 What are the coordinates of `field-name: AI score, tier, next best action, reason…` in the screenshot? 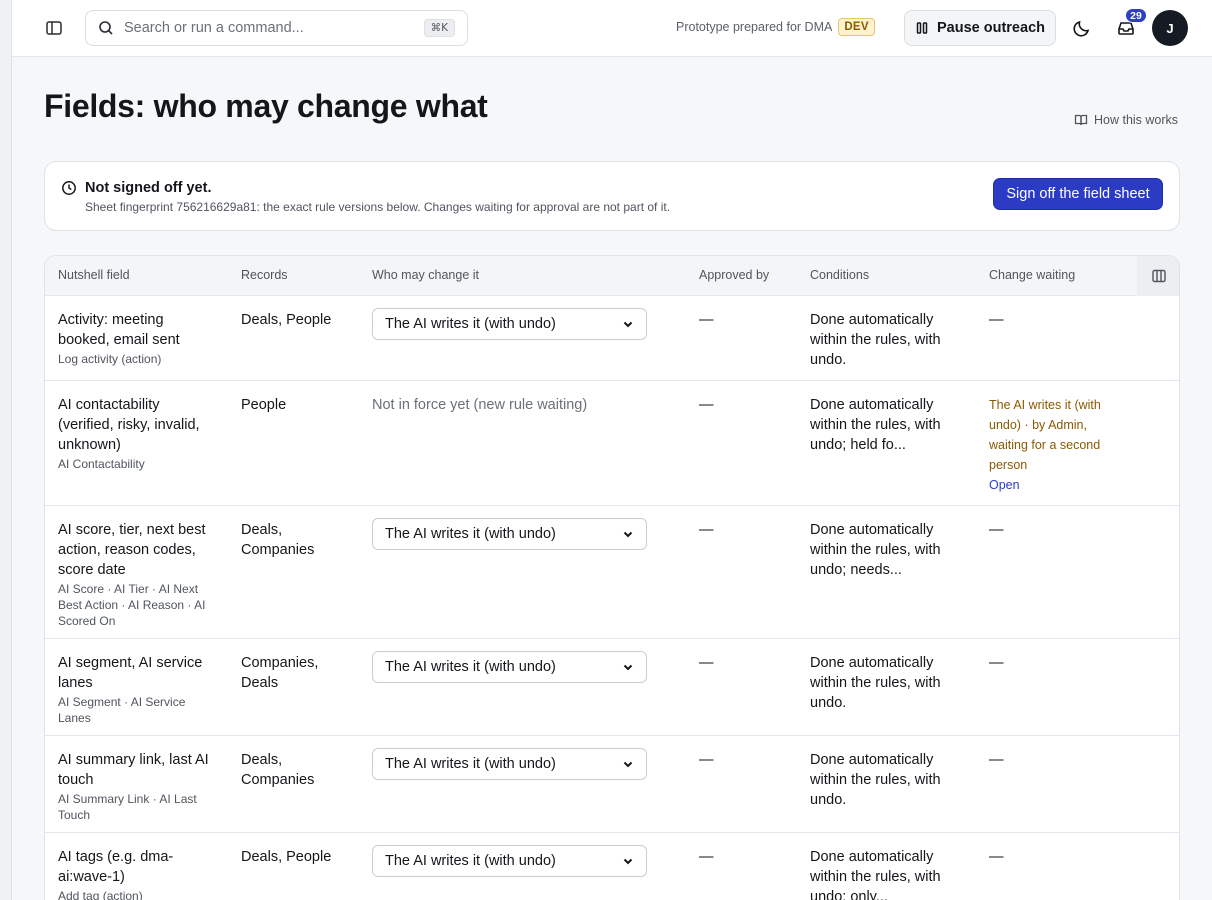 It's located at (132, 550).